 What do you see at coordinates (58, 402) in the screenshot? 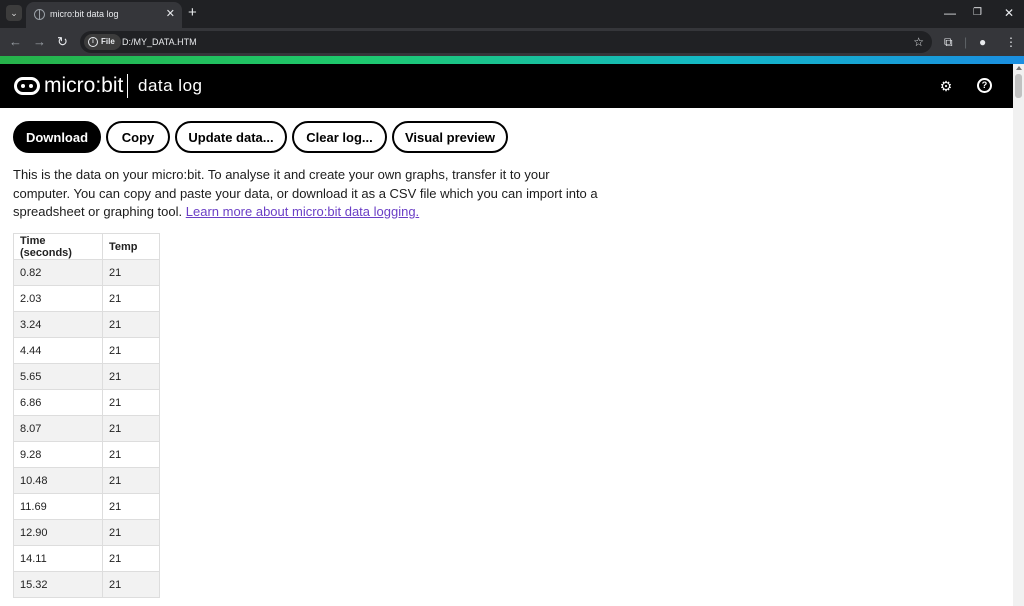
I see `cell-time: 6.86` at bounding box center [58, 402].